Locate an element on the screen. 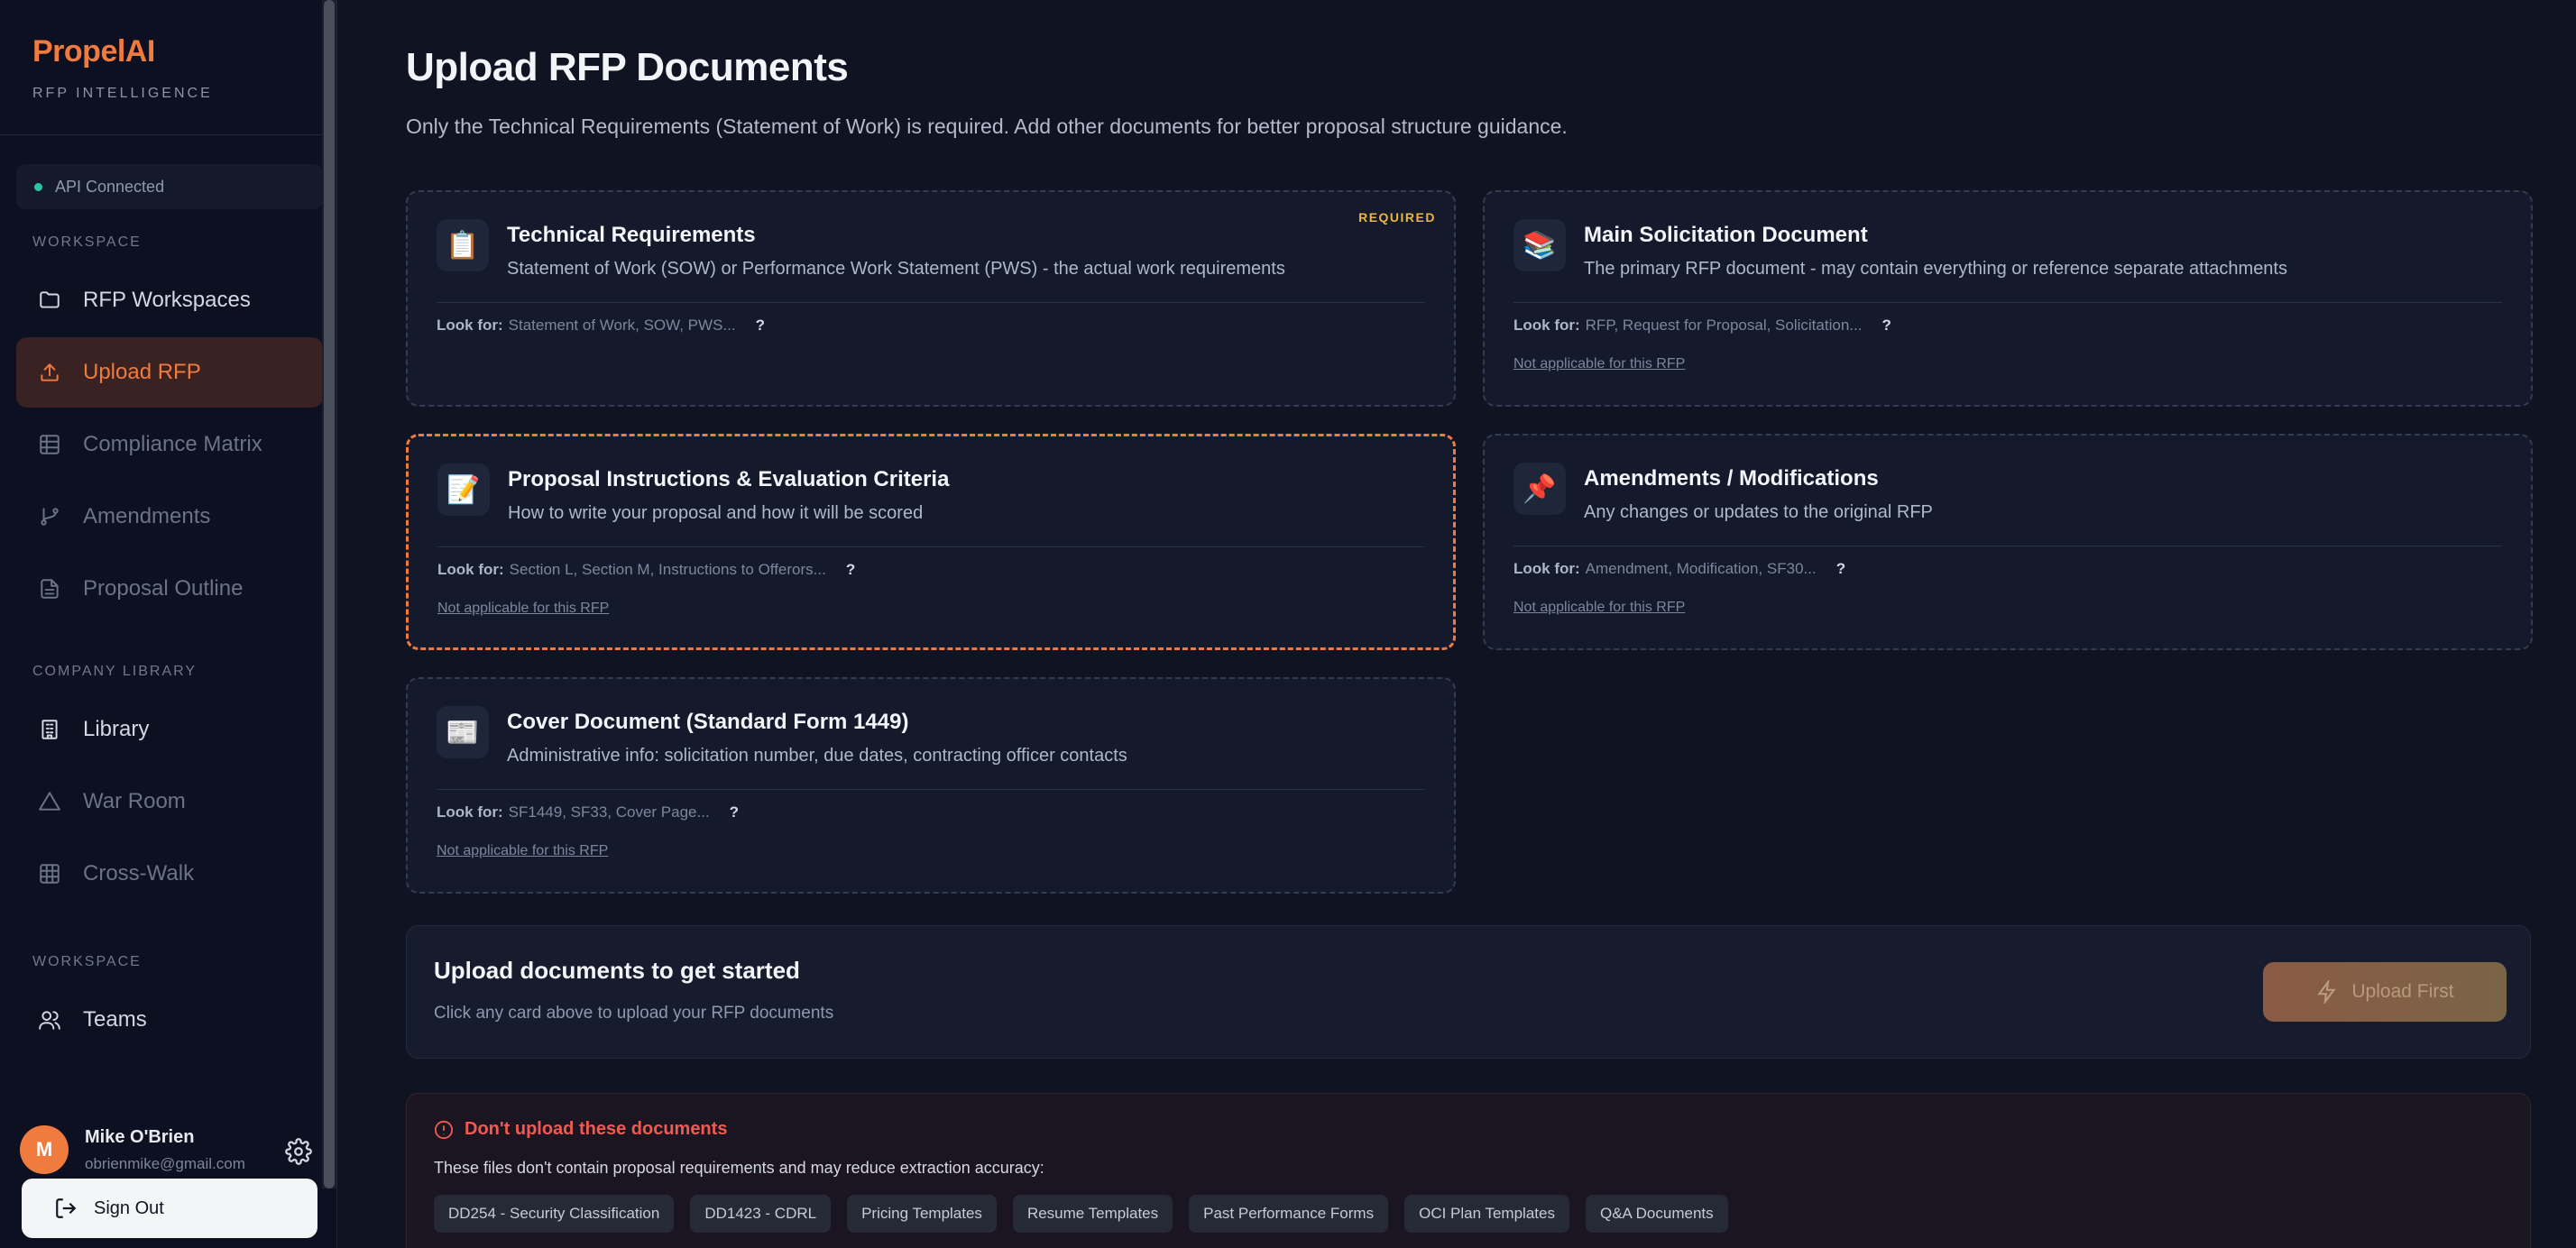 This screenshot has width=2576, height=1248. sidebar-item-label: Teams is located at coordinates (115, 1020).